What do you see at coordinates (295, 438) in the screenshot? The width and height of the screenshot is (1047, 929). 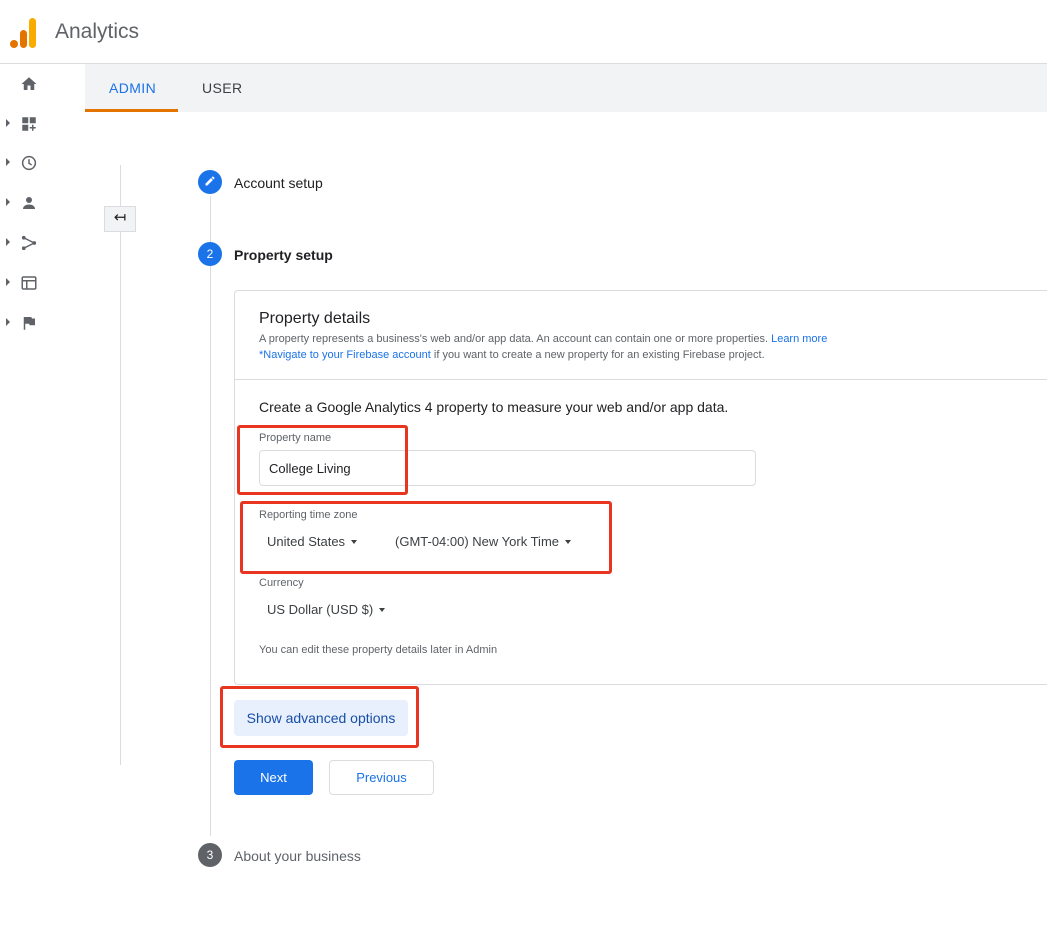 I see `property-name-label: Property name` at bounding box center [295, 438].